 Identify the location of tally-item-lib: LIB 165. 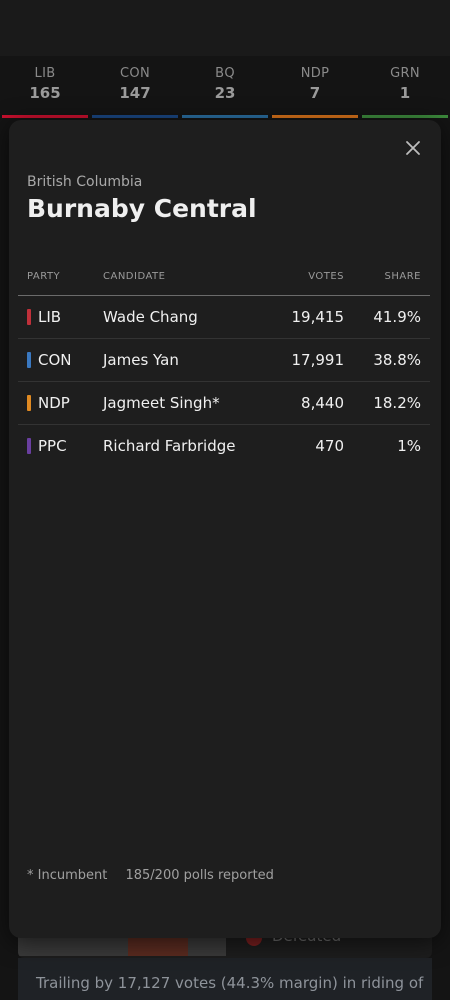
(45, 87).